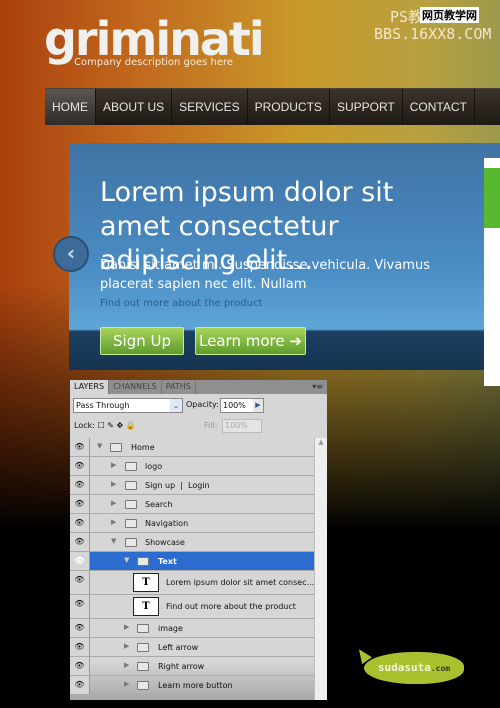 Image resolution: width=500 pixels, height=708 pixels. What do you see at coordinates (116, 425) in the screenshot?
I see `lock-icons: ☐ ✎ ✥ 🔒` at bounding box center [116, 425].